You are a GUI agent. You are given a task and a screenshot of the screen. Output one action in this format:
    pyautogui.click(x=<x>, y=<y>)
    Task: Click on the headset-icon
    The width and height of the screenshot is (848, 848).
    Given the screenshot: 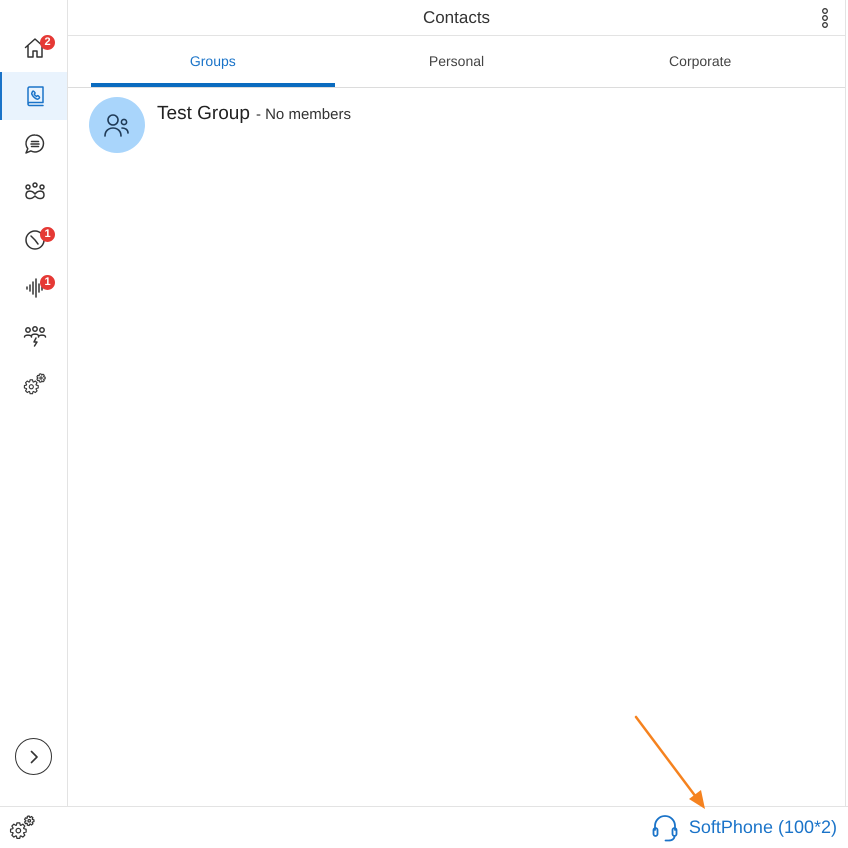 What is the action you would take?
    pyautogui.click(x=664, y=828)
    